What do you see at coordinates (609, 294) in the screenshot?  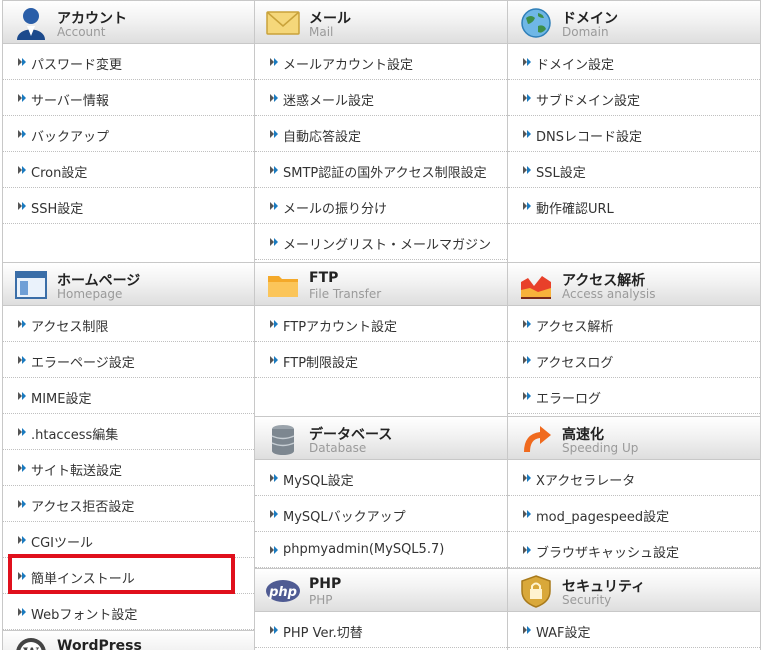 I see `analysis-subtitle: Access analysis` at bounding box center [609, 294].